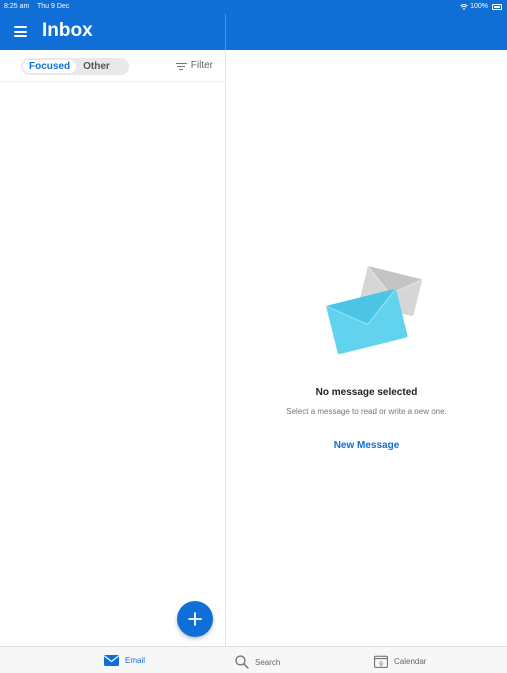 The height and width of the screenshot is (673, 507). I want to click on inbox-tab-switch: Focused Other, so click(75, 66).